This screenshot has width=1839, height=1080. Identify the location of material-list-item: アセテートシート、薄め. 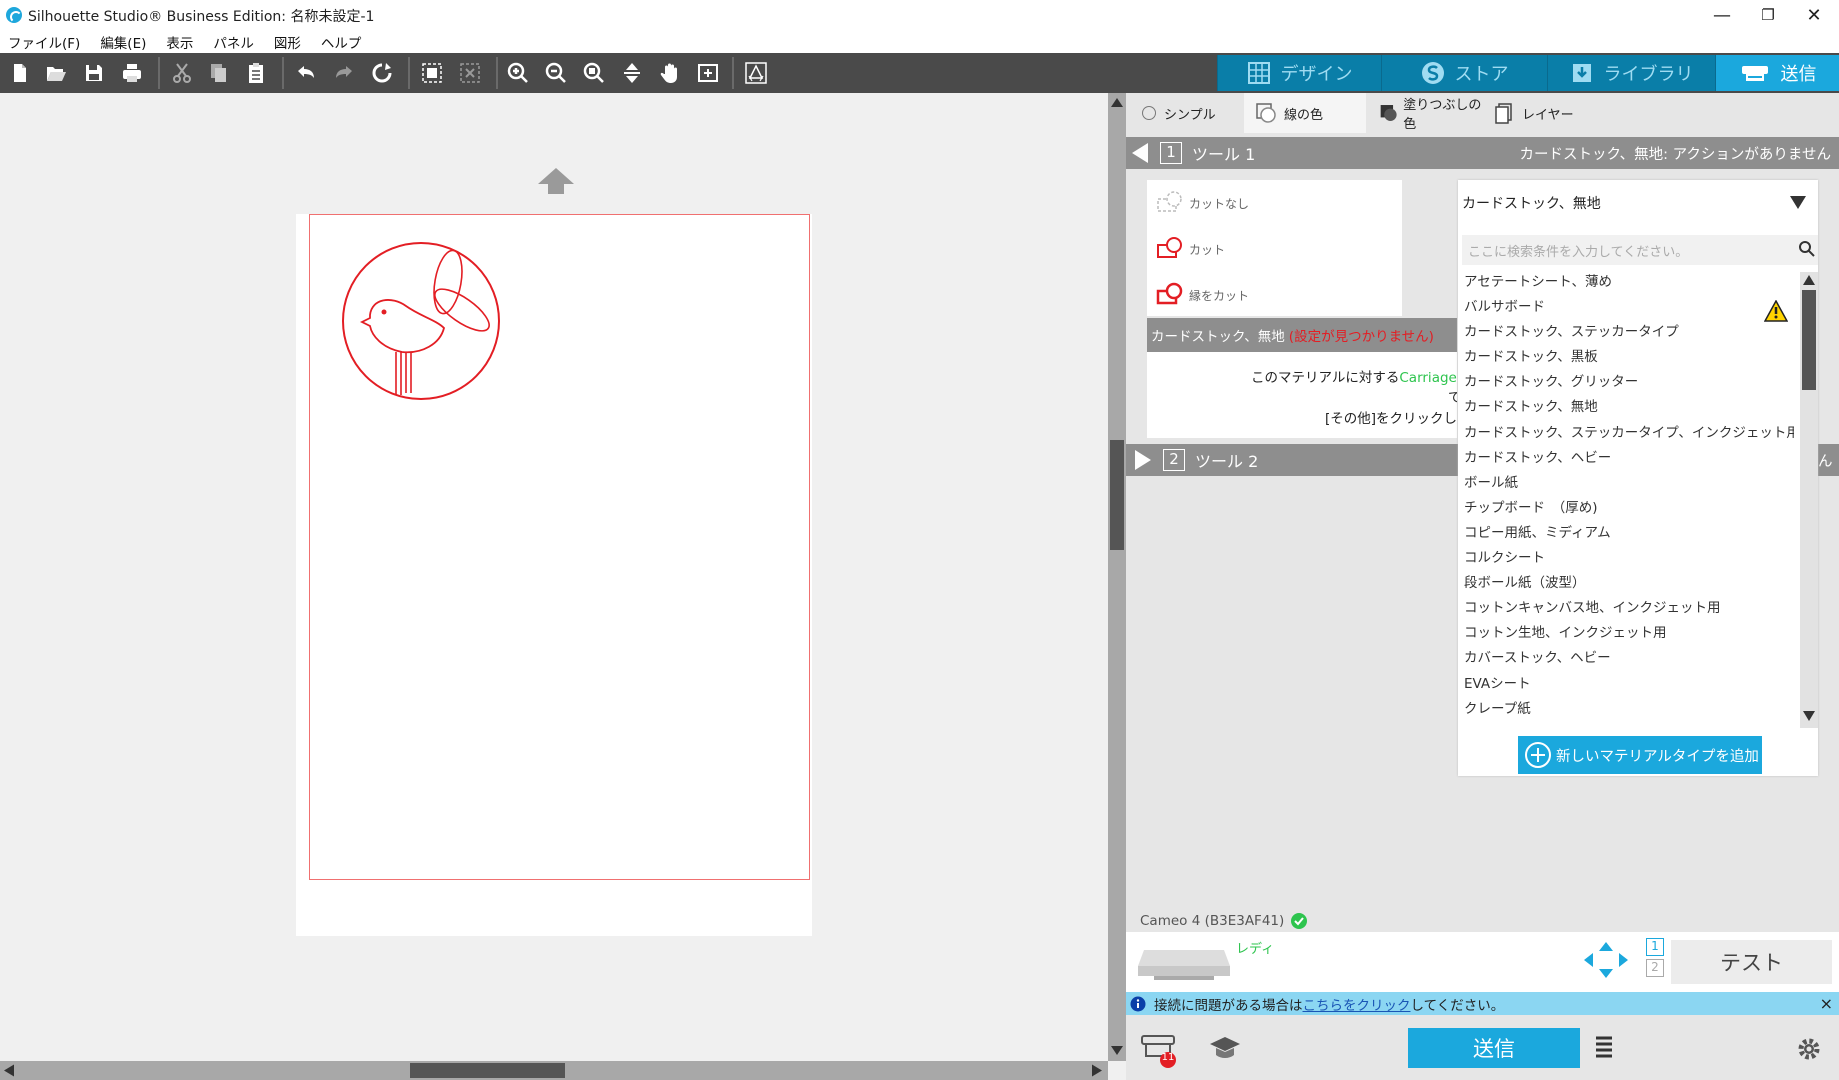
(1629, 282).